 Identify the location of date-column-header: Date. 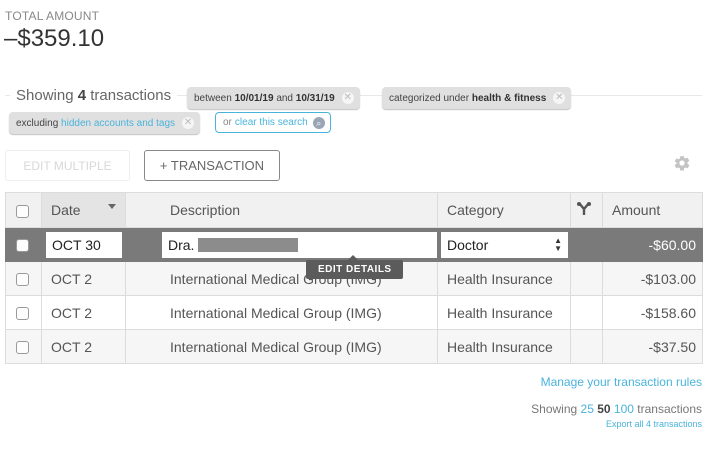
(83, 210).